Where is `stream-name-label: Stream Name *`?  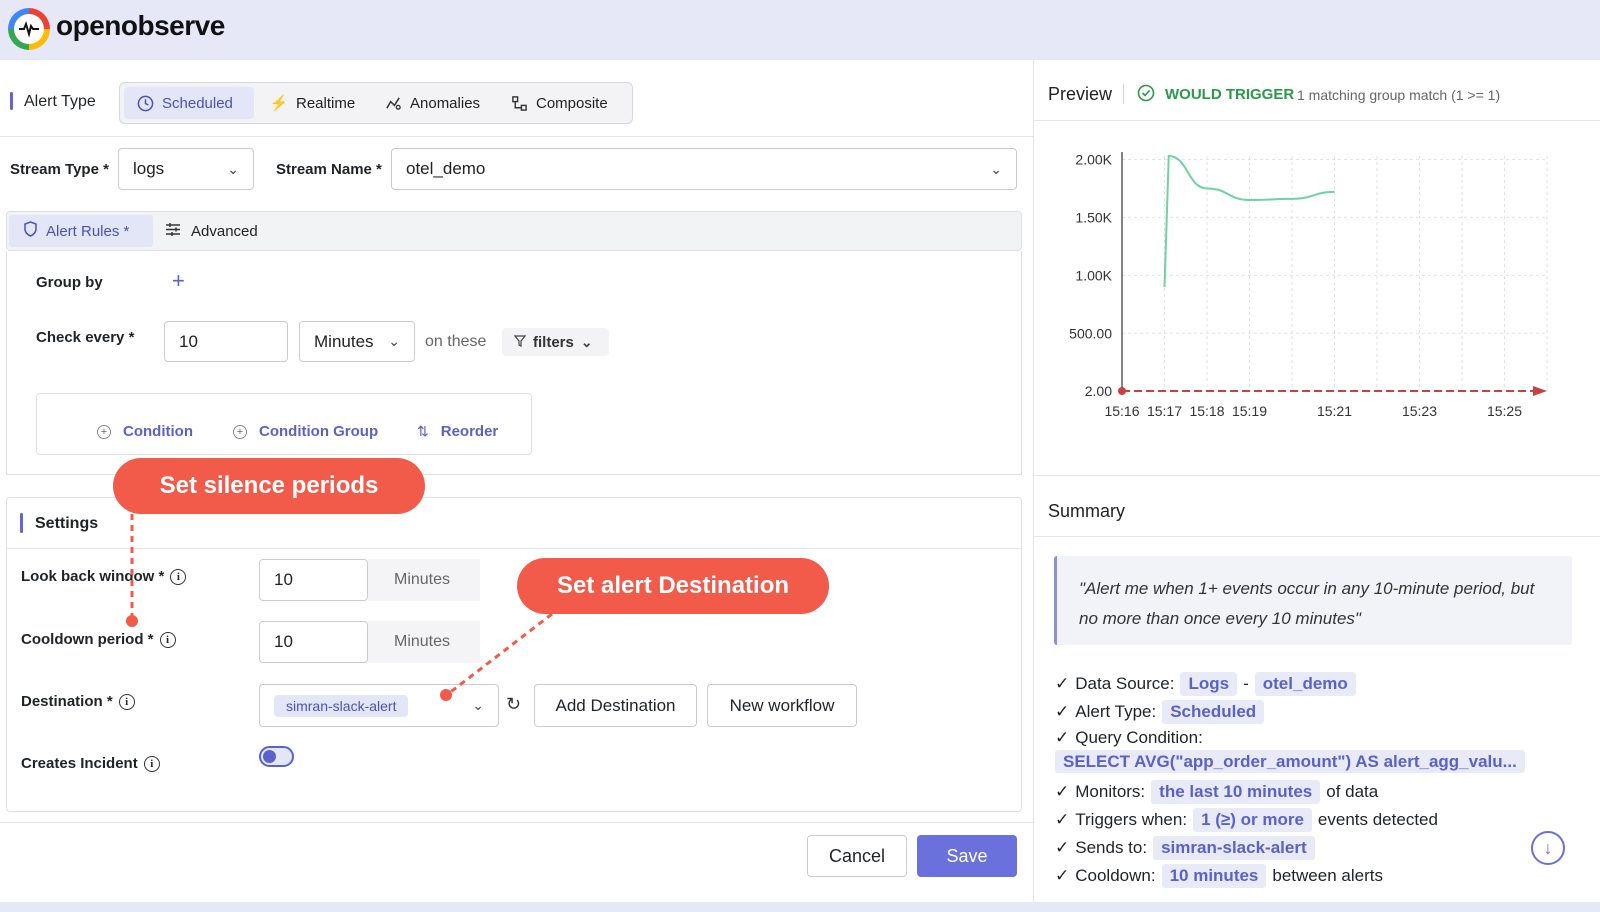
stream-name-label: Stream Name * is located at coordinates (329, 169).